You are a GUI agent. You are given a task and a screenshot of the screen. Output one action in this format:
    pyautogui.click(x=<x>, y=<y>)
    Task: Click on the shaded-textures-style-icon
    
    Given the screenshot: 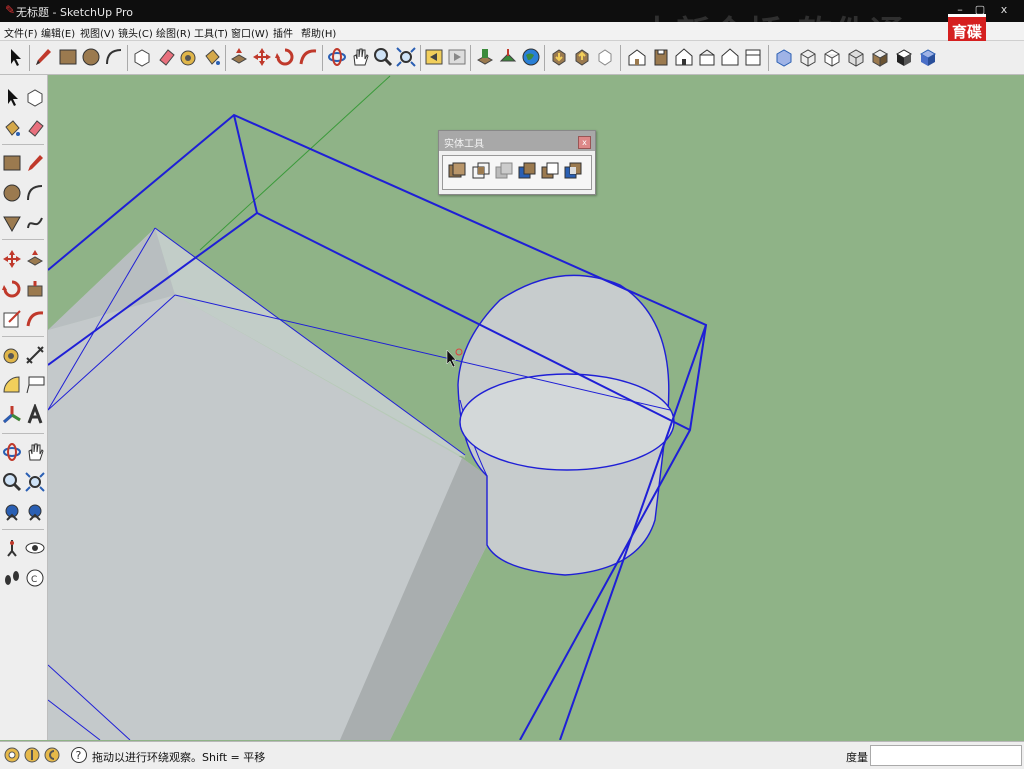 What is the action you would take?
    pyautogui.click(x=880, y=57)
    